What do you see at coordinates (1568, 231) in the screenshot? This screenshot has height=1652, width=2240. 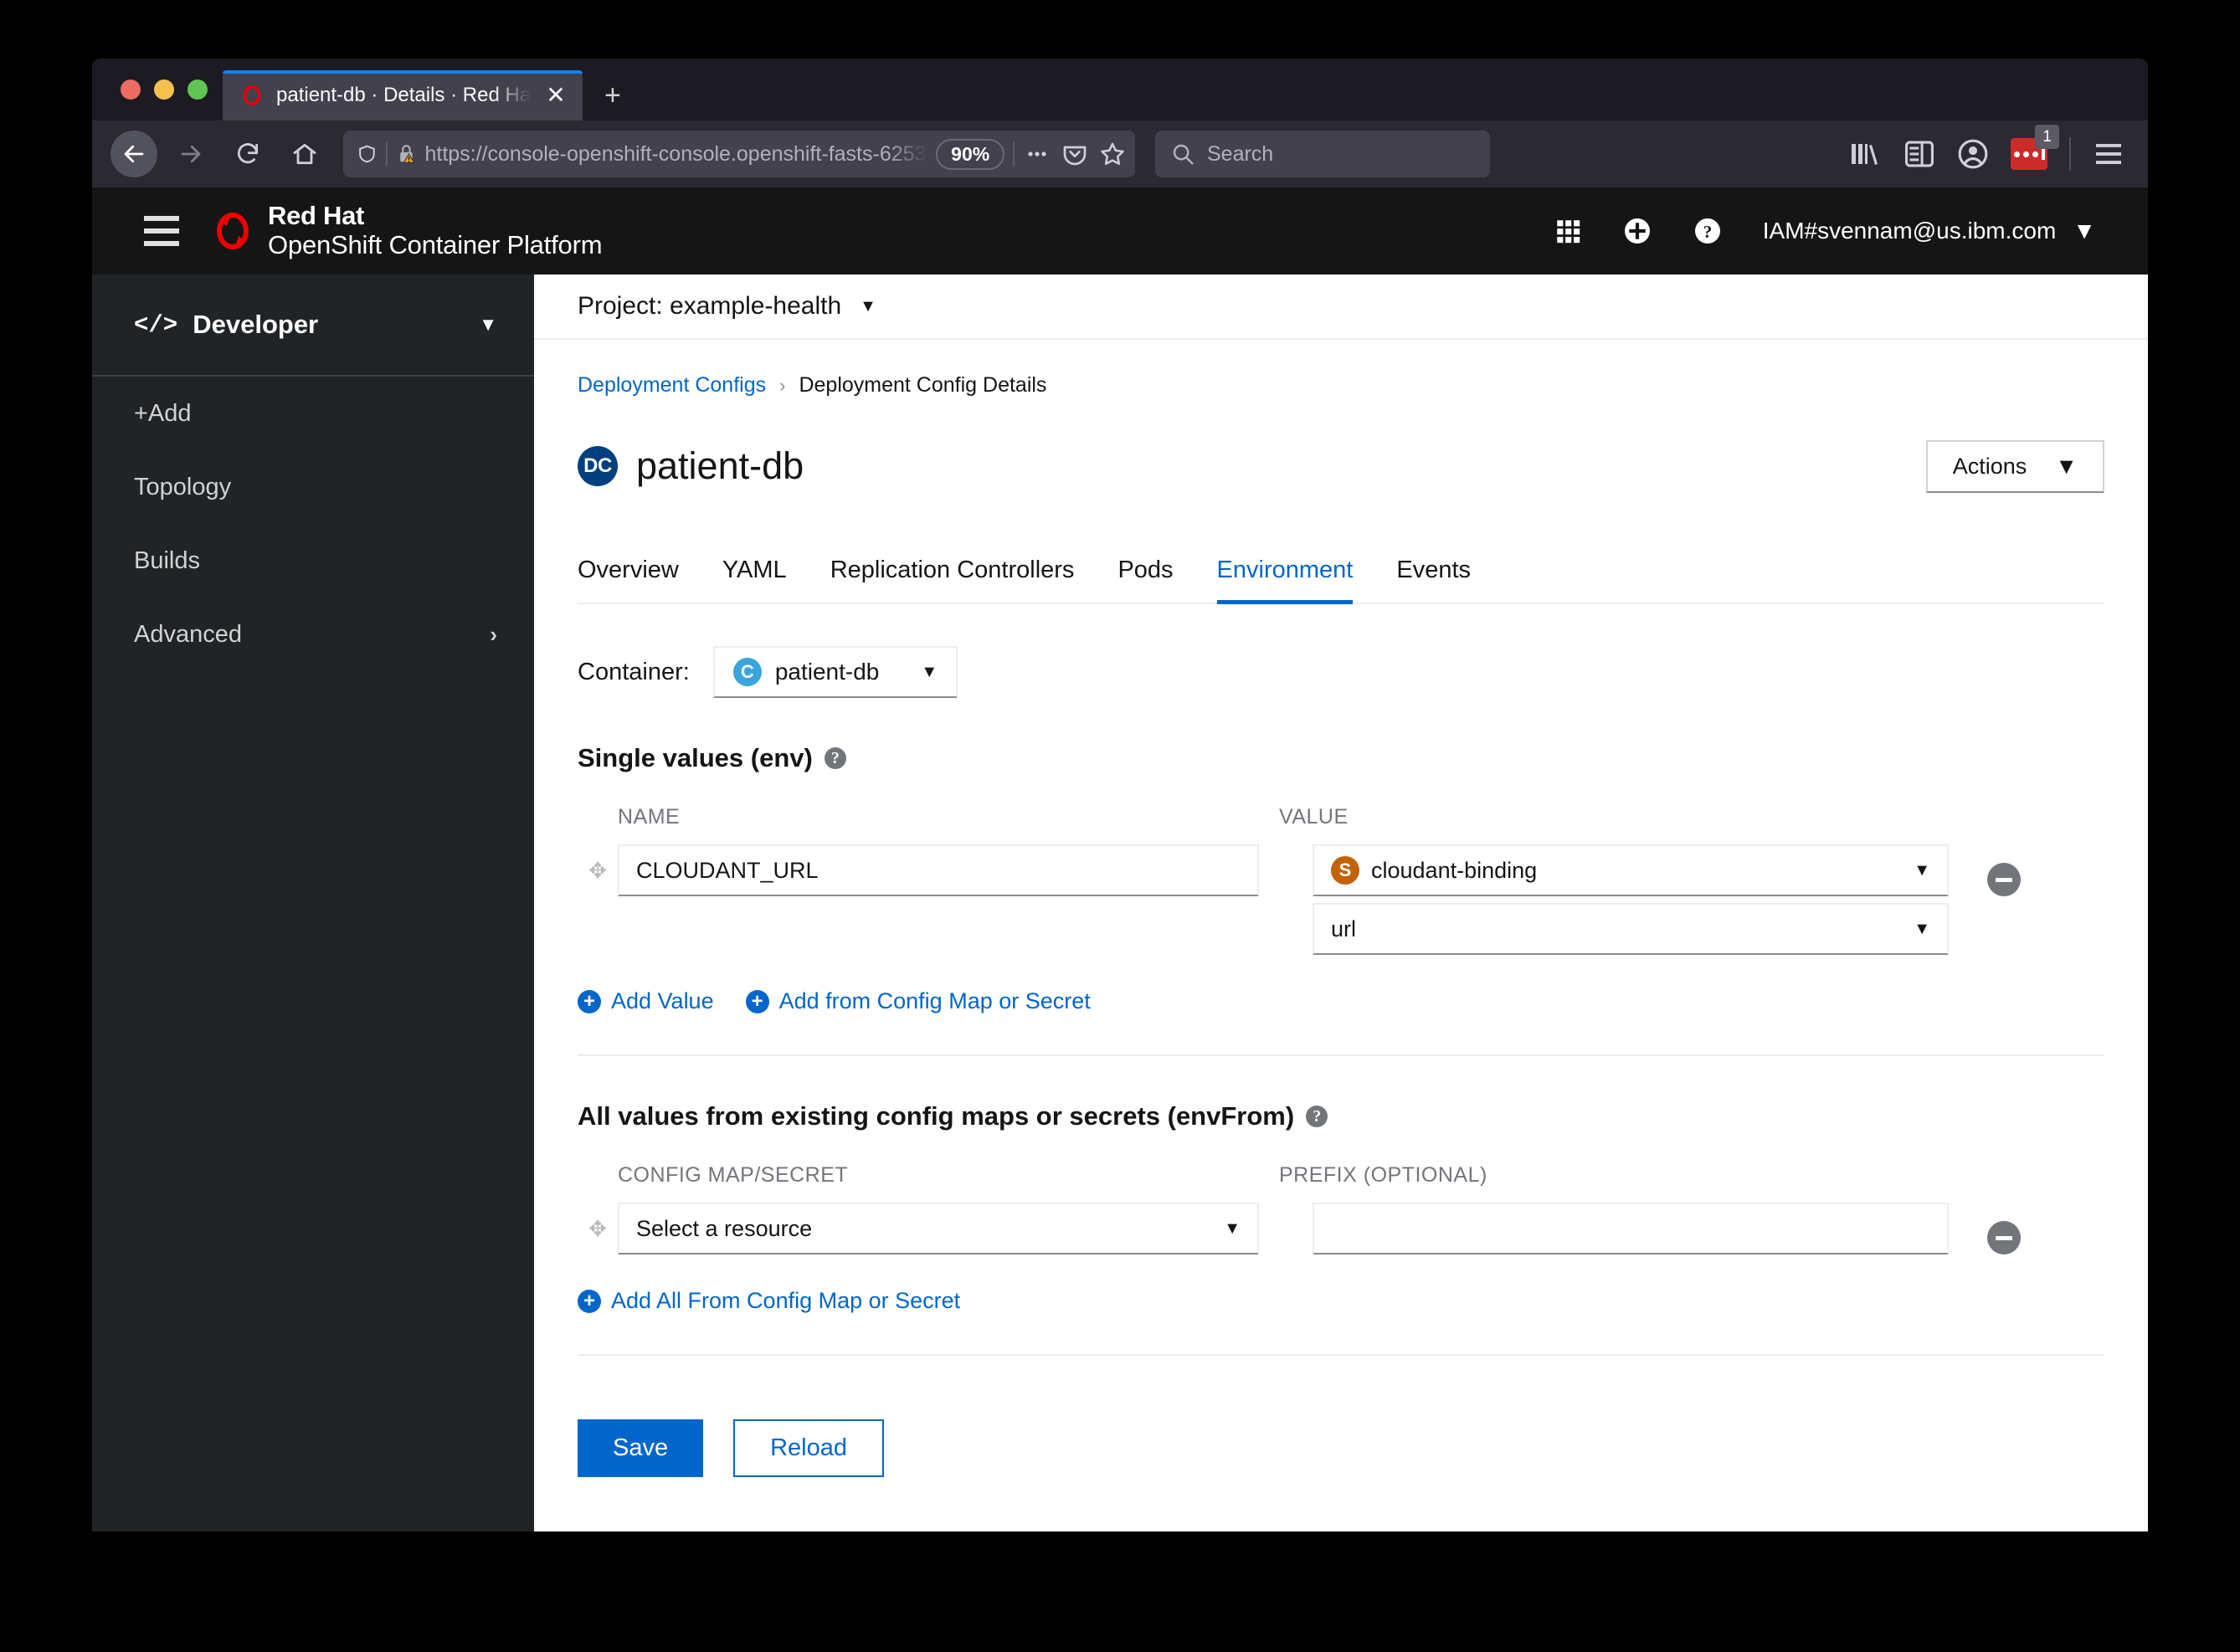 I see `app-launcher-icon` at bounding box center [1568, 231].